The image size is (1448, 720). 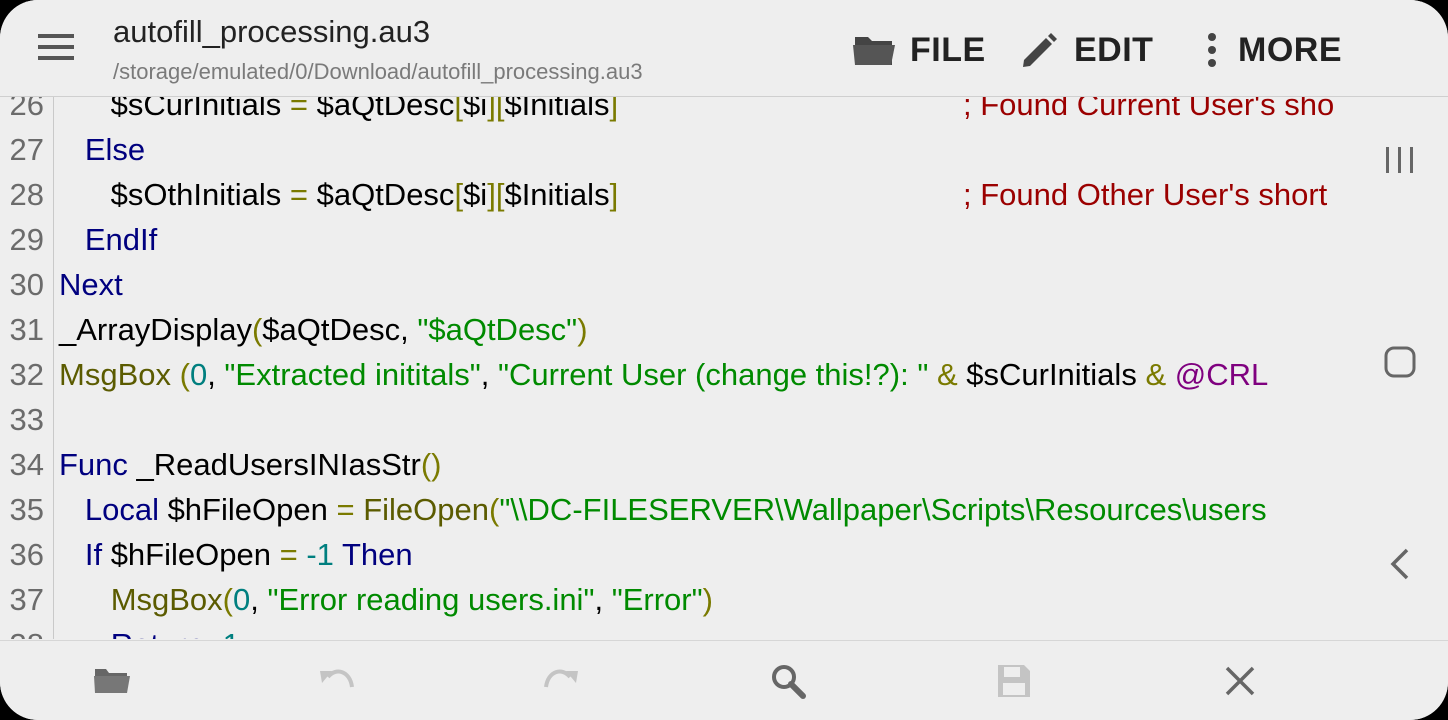 I want to click on code-line: 38 Return -1, so click(x=676, y=630).